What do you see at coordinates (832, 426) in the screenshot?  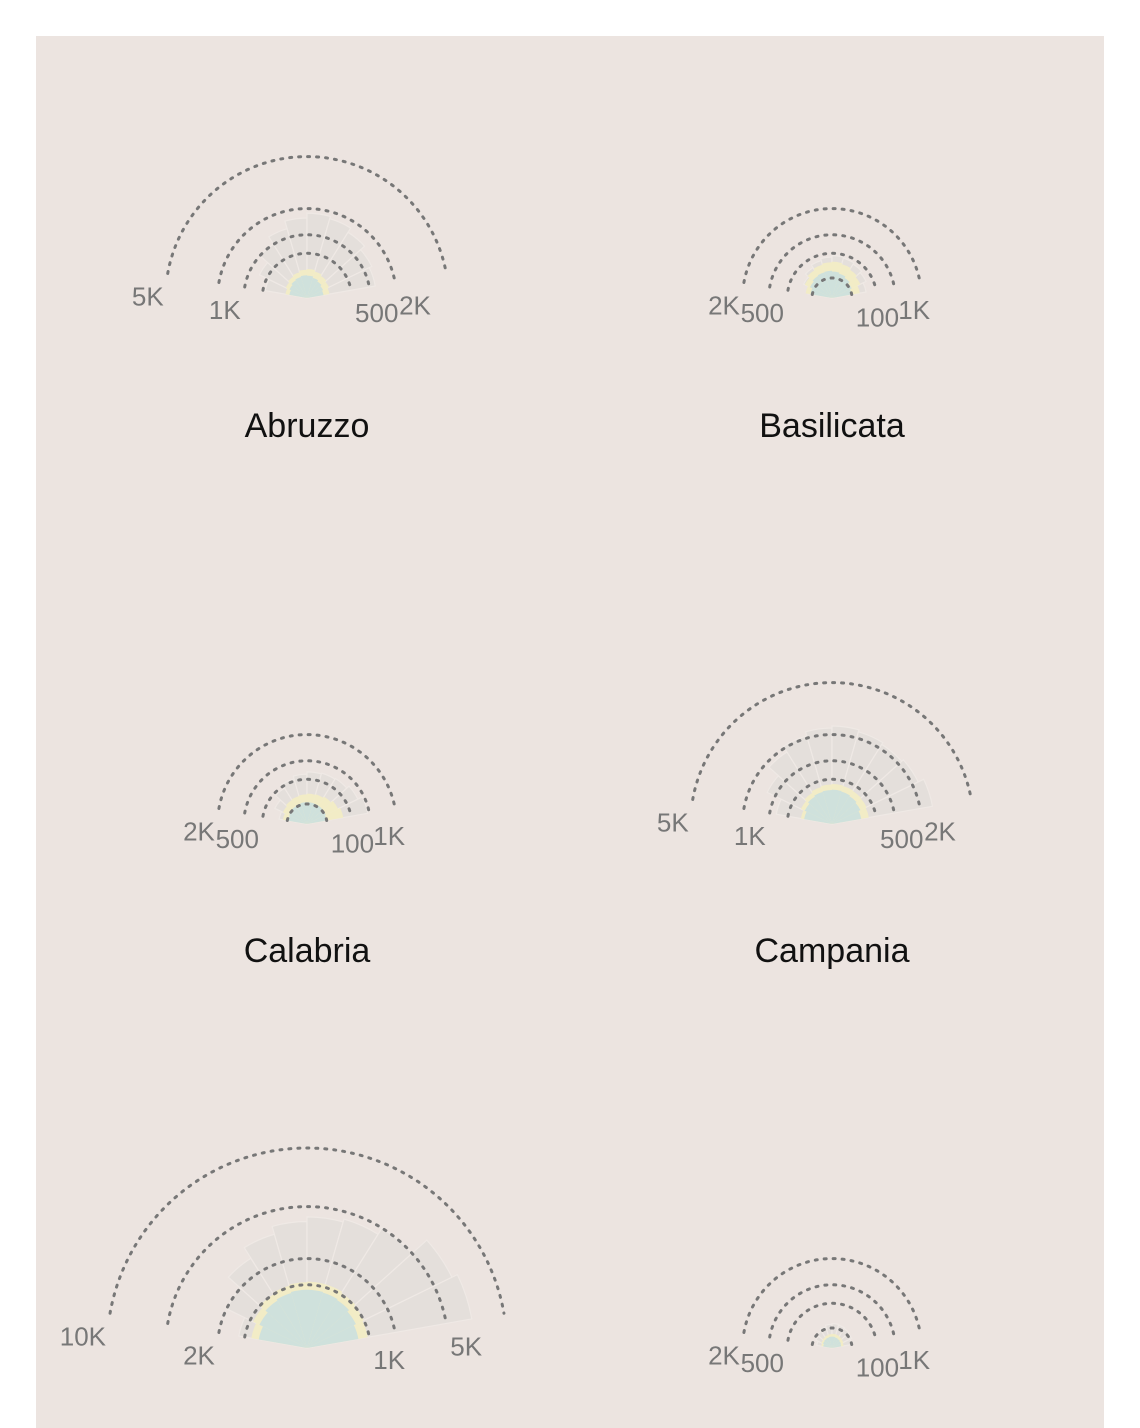 I see `chart-title: Basilicata` at bounding box center [832, 426].